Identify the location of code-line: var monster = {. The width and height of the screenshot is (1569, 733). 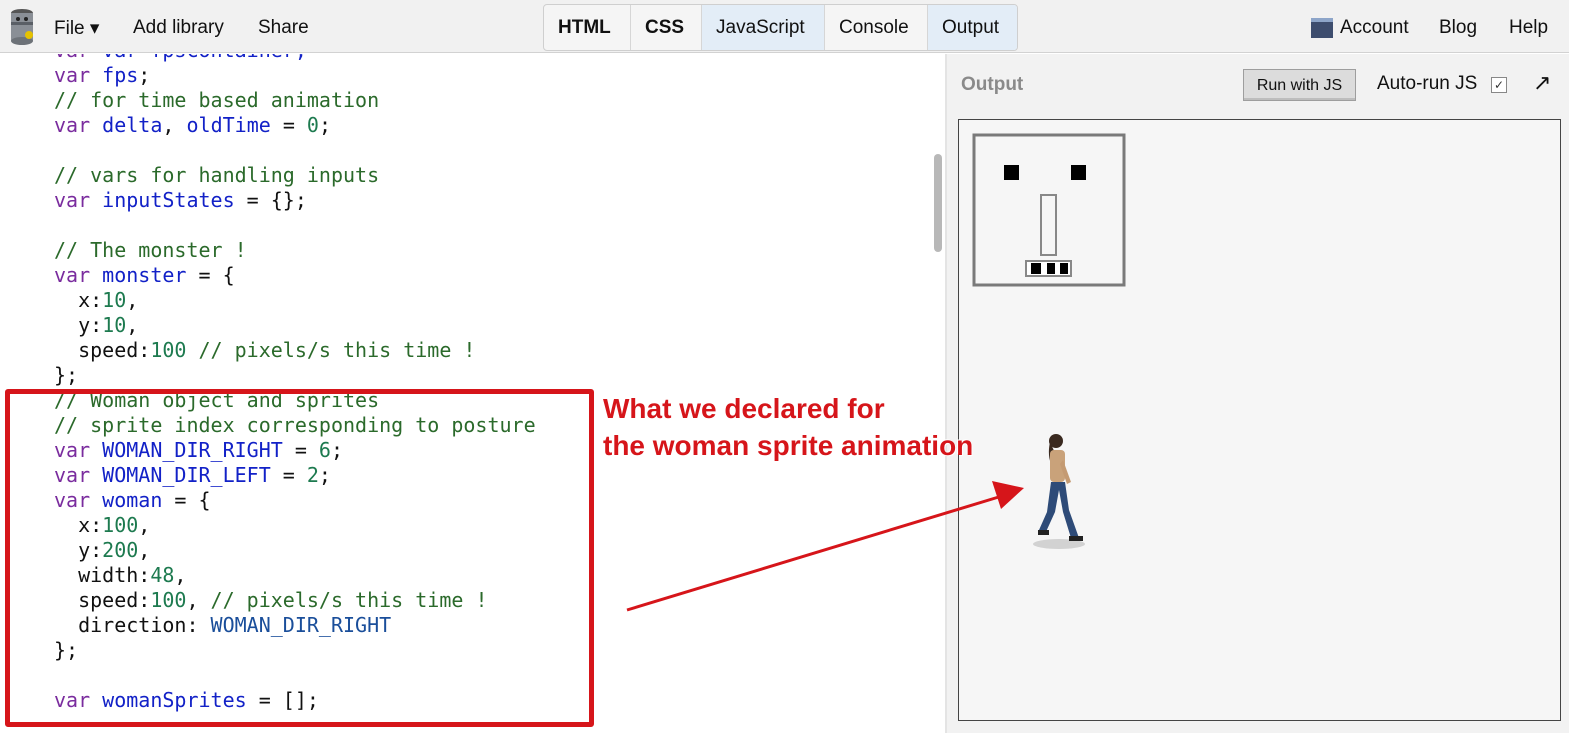
(144, 275).